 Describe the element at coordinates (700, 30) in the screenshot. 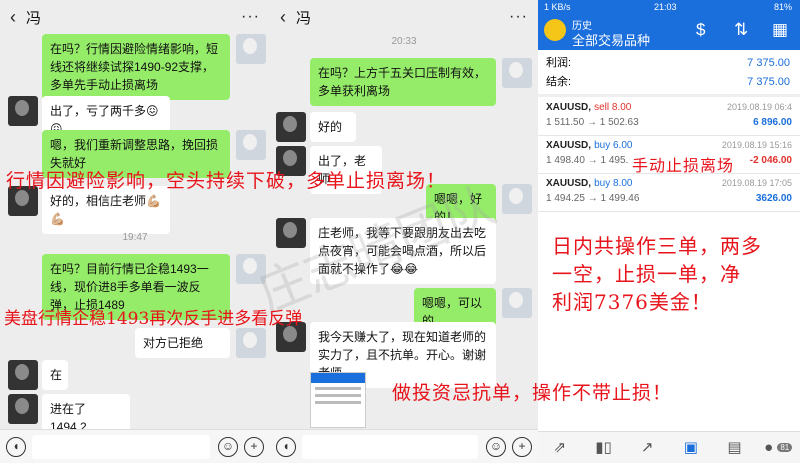

I see `currency-icon: $` at that location.